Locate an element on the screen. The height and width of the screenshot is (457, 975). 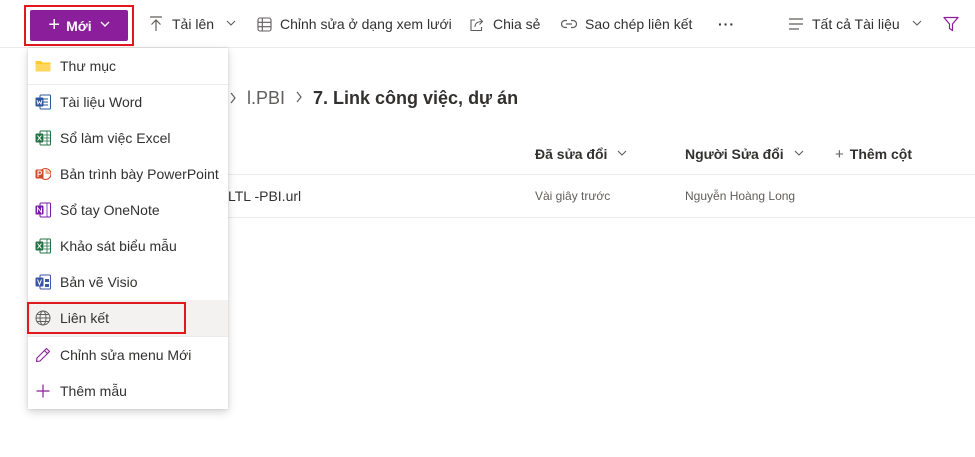
forms-excel-icon is located at coordinates (43, 246).